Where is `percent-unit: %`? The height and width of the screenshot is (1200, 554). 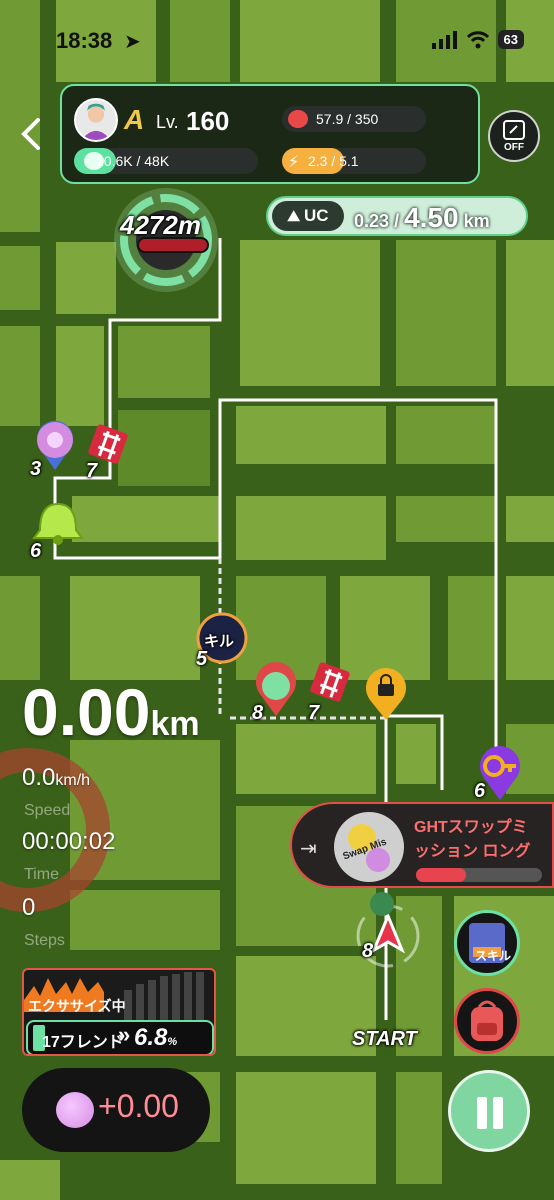
percent-unit: % is located at coordinates (172, 1042).